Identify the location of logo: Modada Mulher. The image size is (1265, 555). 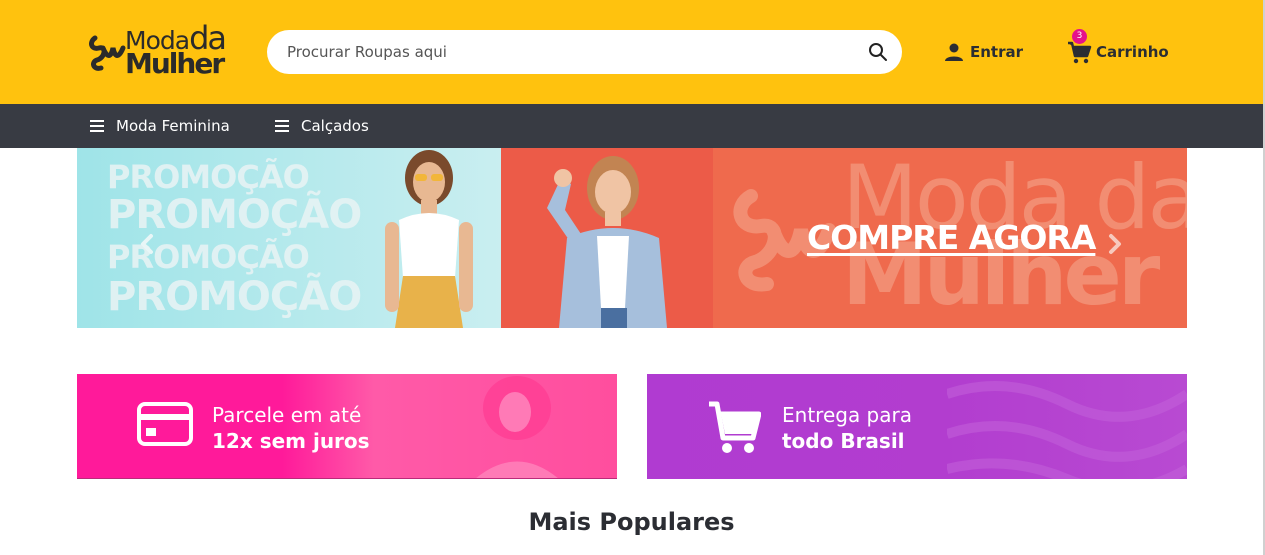
(159, 51).